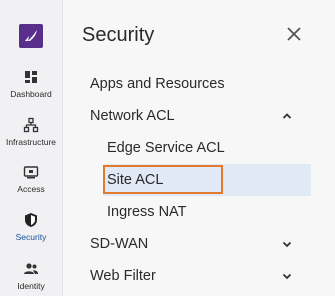 Image resolution: width=335 pixels, height=296 pixels. Describe the element at coordinates (31, 220) in the screenshot. I see `shield-icon` at that location.